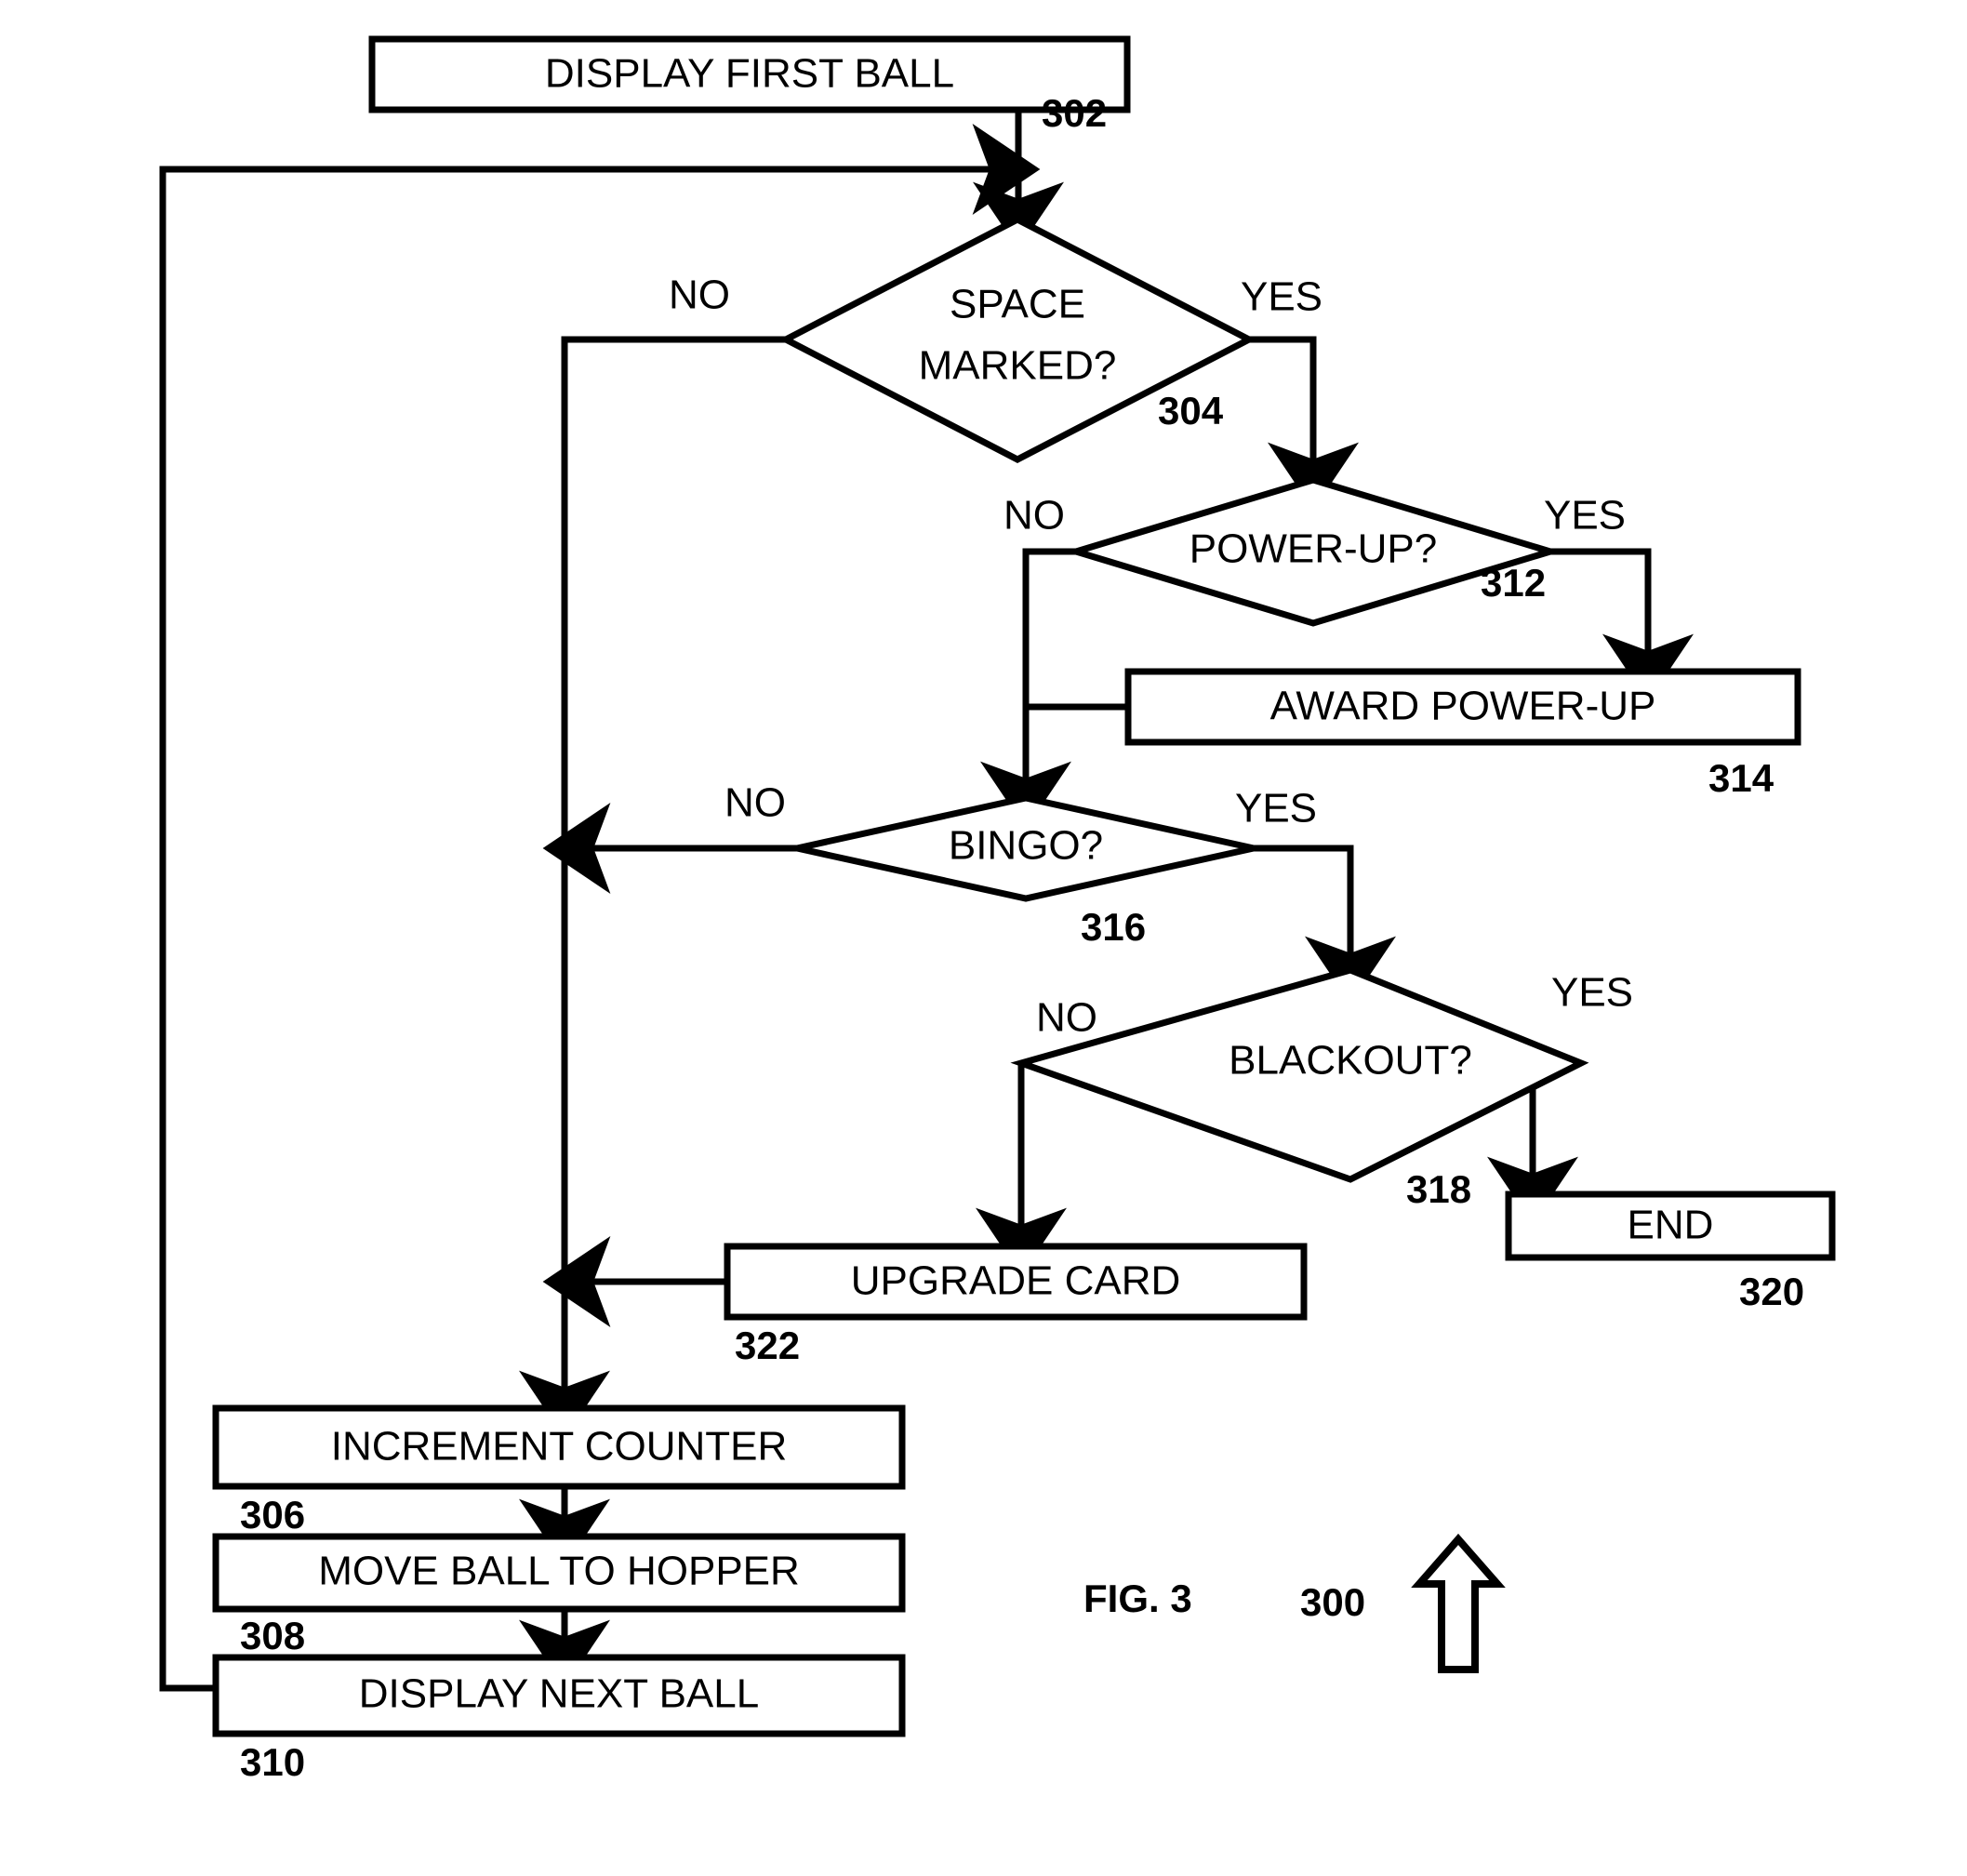 The width and height of the screenshot is (1967, 1876). I want to click on award-power-up-label: AWARD POWER-UP, so click(1463, 706).